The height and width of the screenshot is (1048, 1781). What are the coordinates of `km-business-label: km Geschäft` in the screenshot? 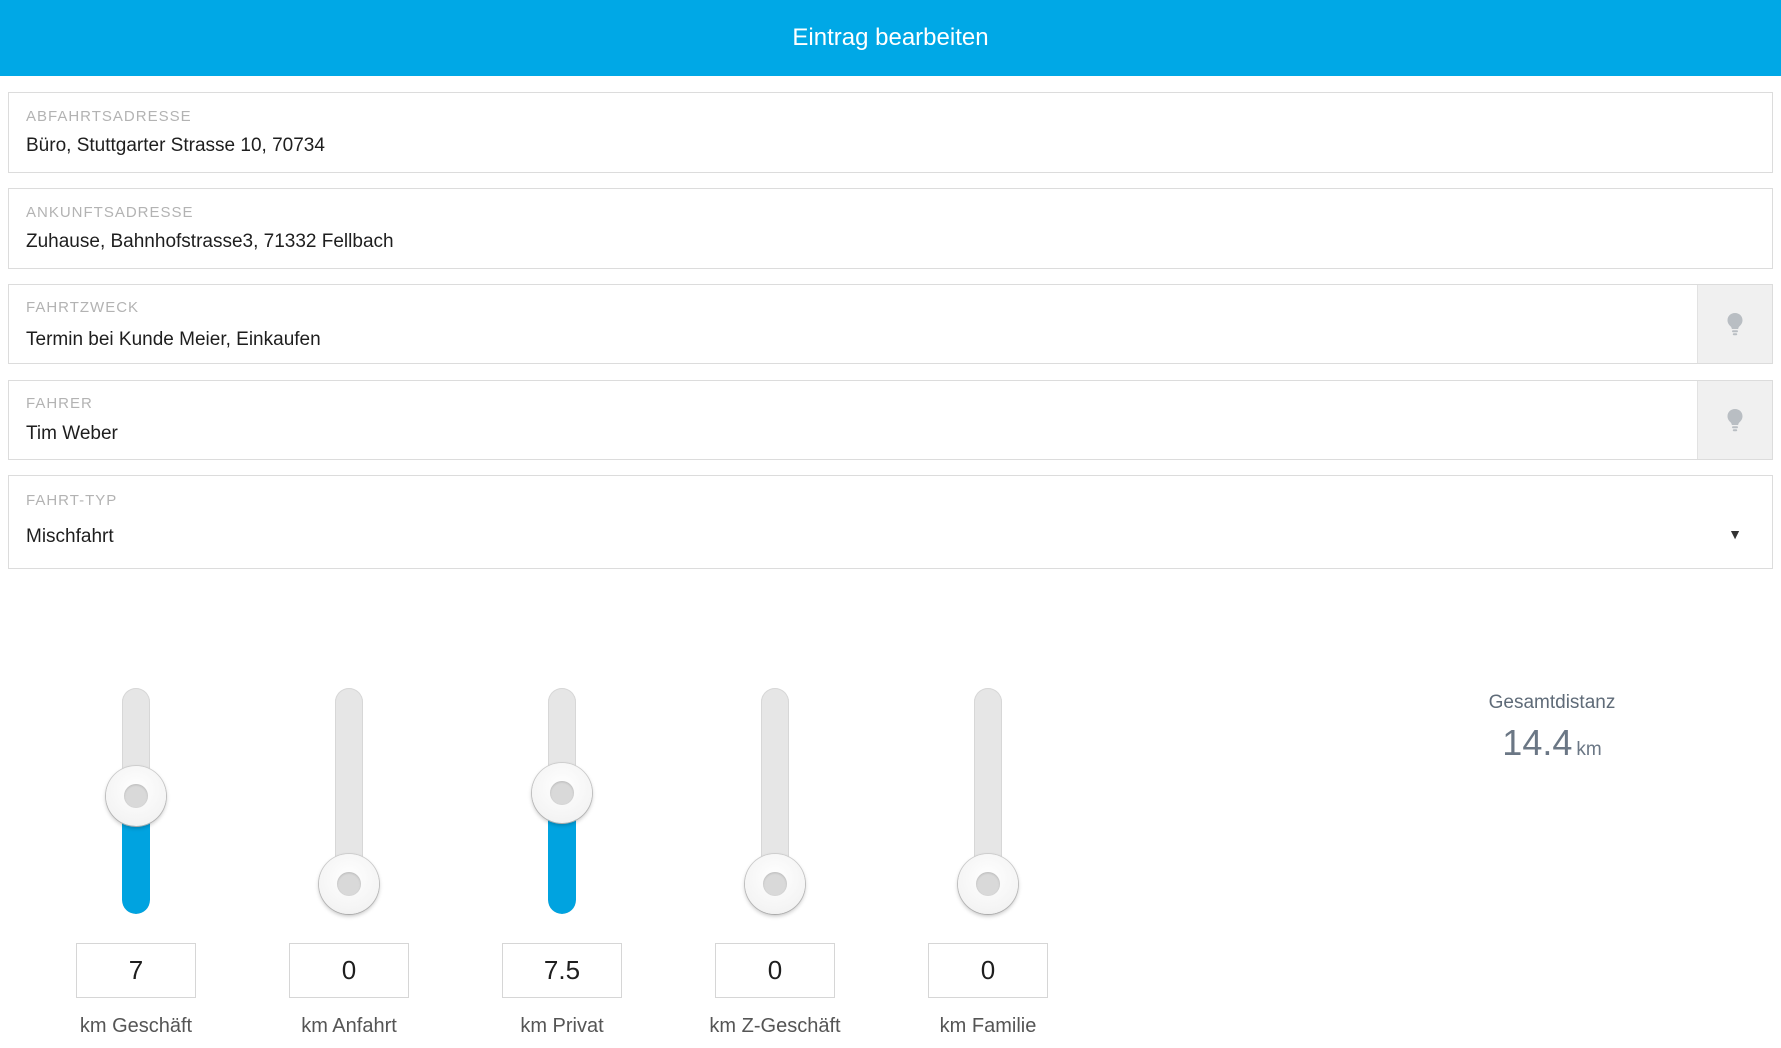 It's located at (136, 1026).